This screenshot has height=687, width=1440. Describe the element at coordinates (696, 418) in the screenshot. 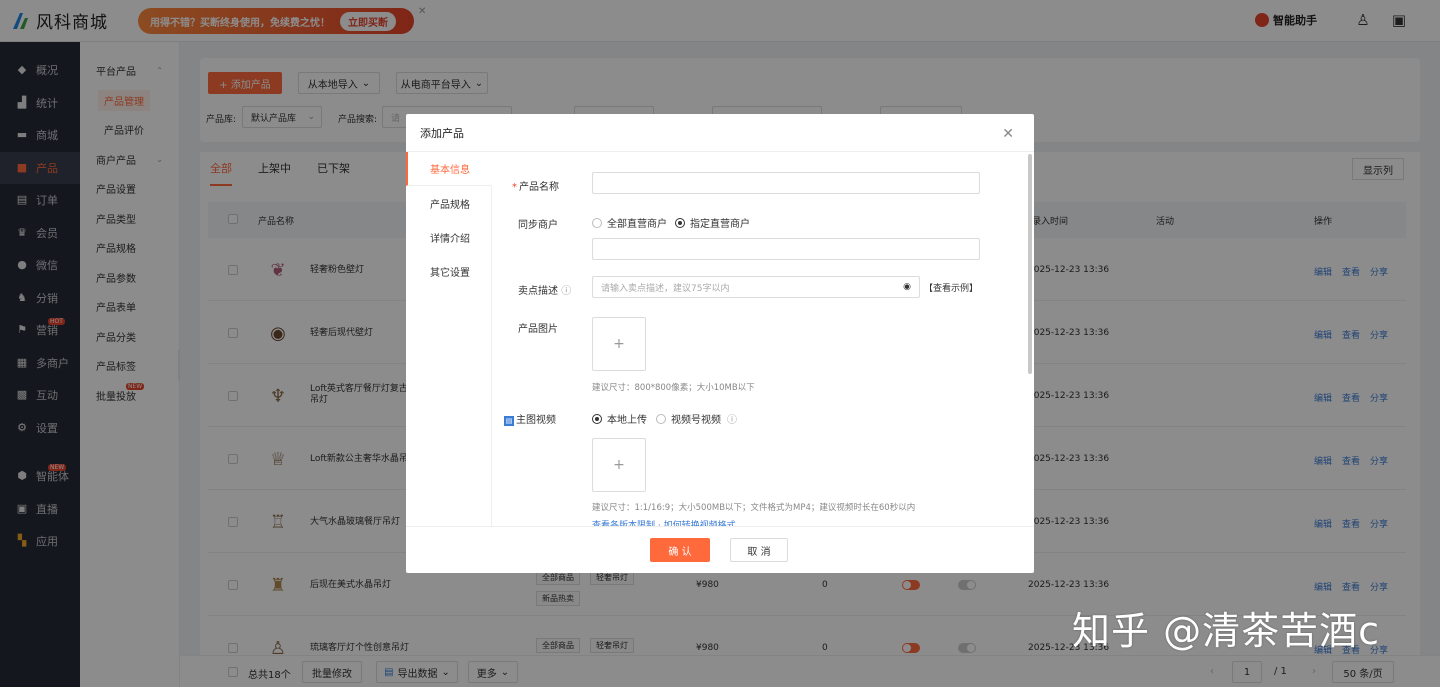

I see `video-channel-radio: 视频号视频 ⓘ` at that location.